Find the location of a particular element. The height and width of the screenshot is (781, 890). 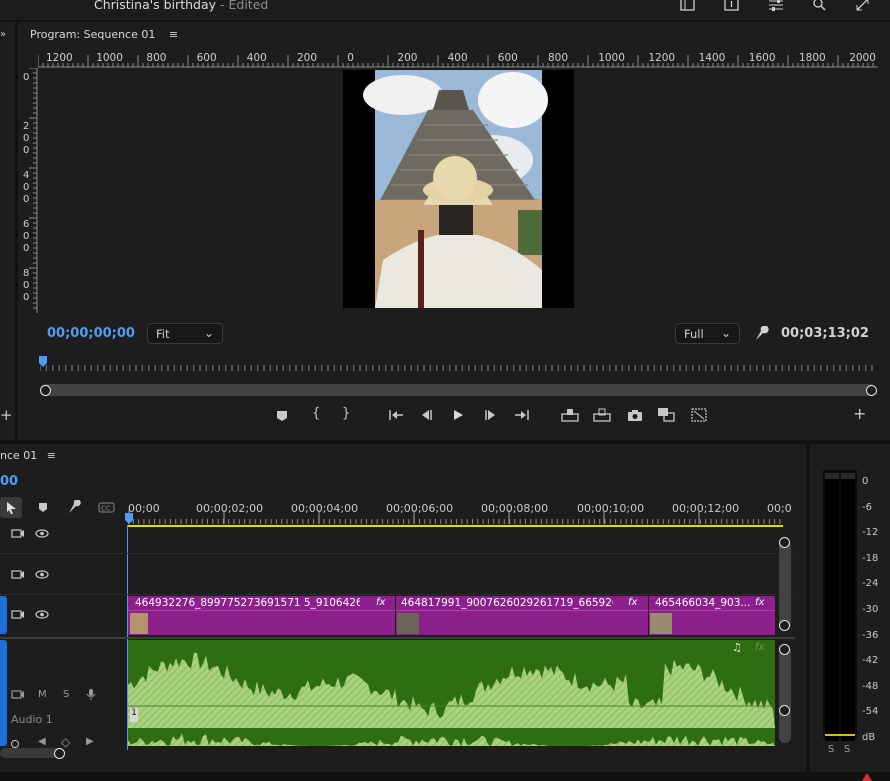

video-tracks-scrollbar is located at coordinates (785, 585).